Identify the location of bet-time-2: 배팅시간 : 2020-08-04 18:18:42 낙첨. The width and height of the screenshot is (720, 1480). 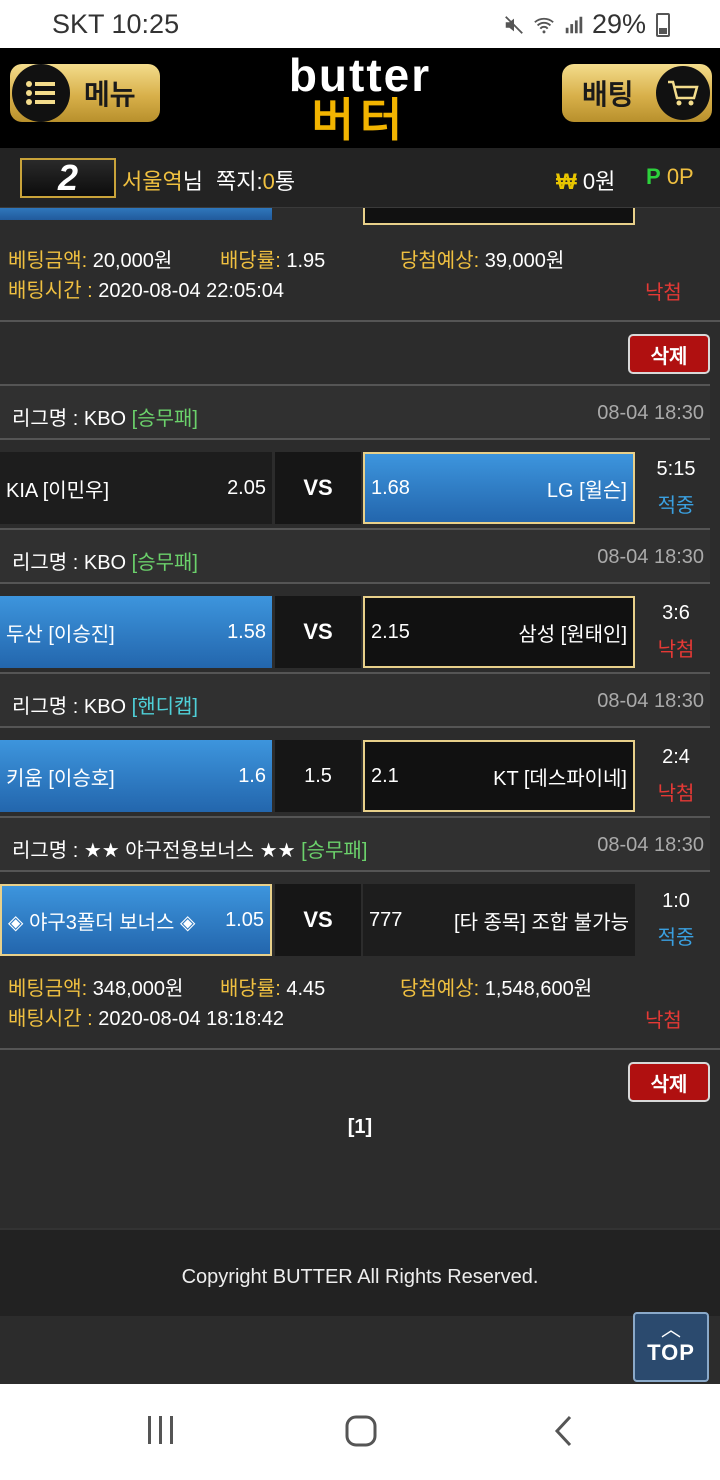
(360, 1017).